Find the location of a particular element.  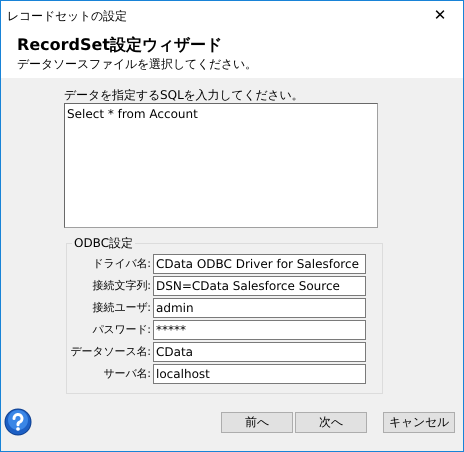

wizard-button: キャンセル is located at coordinates (419, 422).